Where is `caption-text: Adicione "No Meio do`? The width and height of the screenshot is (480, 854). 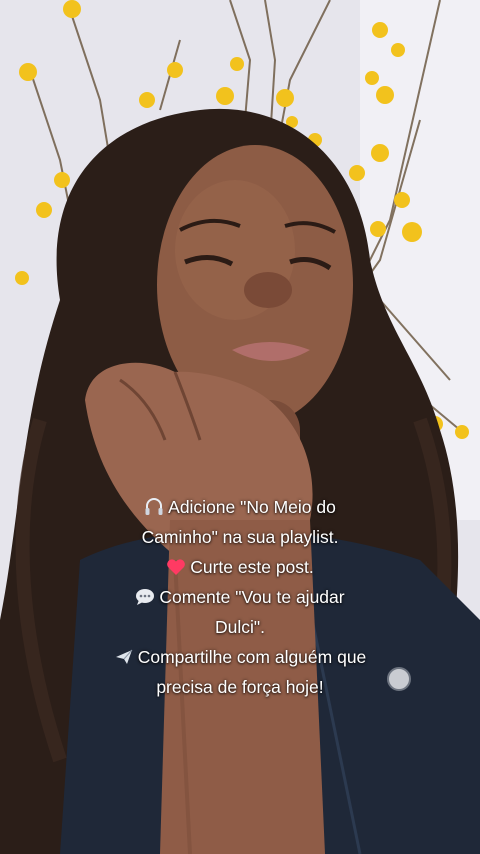 caption-text: Adicione "No Meio do is located at coordinates (252, 507).